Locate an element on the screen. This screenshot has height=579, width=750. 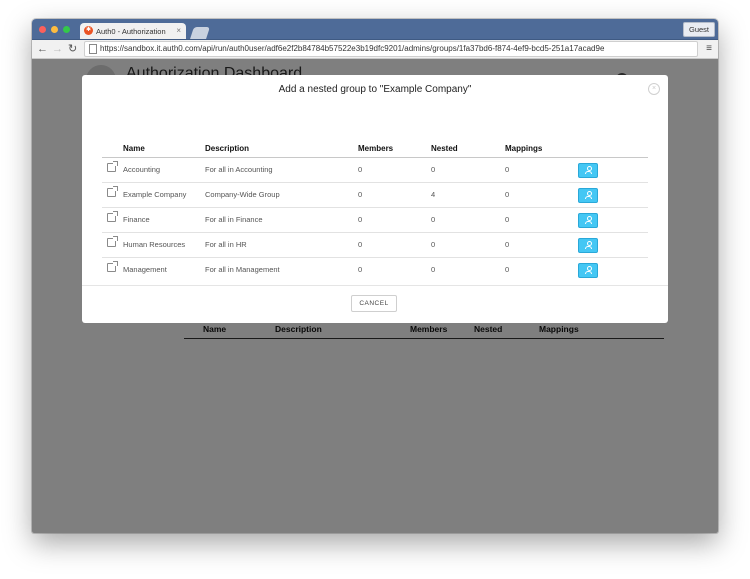
guest-profile-button: Guest is located at coordinates (698, 29).